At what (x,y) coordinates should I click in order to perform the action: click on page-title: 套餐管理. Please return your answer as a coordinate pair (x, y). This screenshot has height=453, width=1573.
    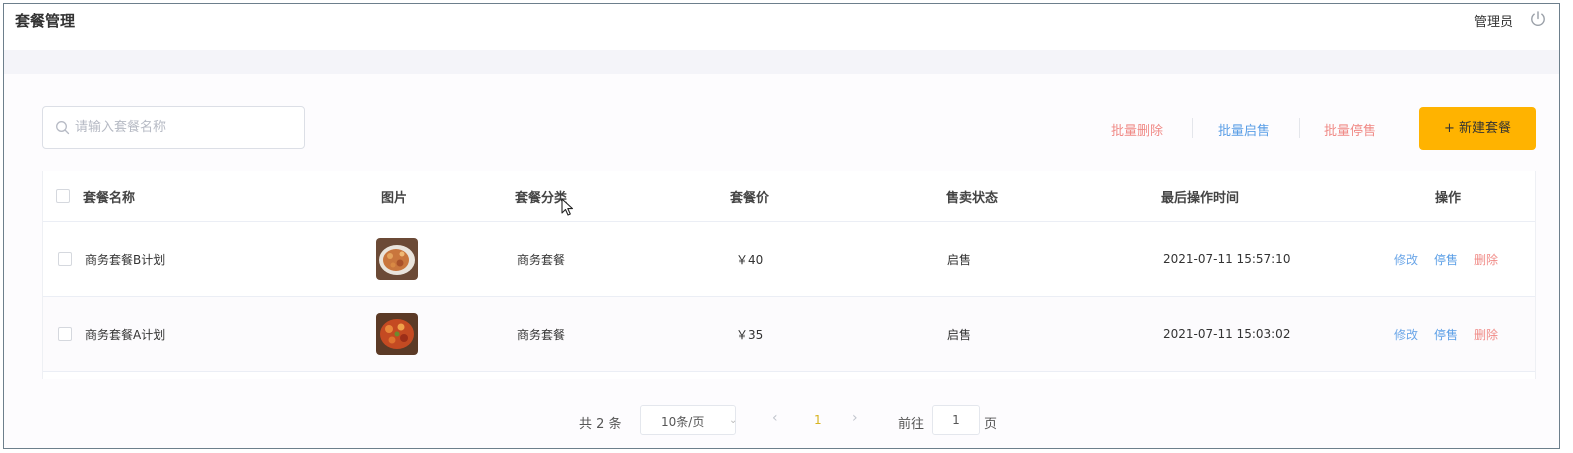
    Looking at the image, I should click on (45, 21).